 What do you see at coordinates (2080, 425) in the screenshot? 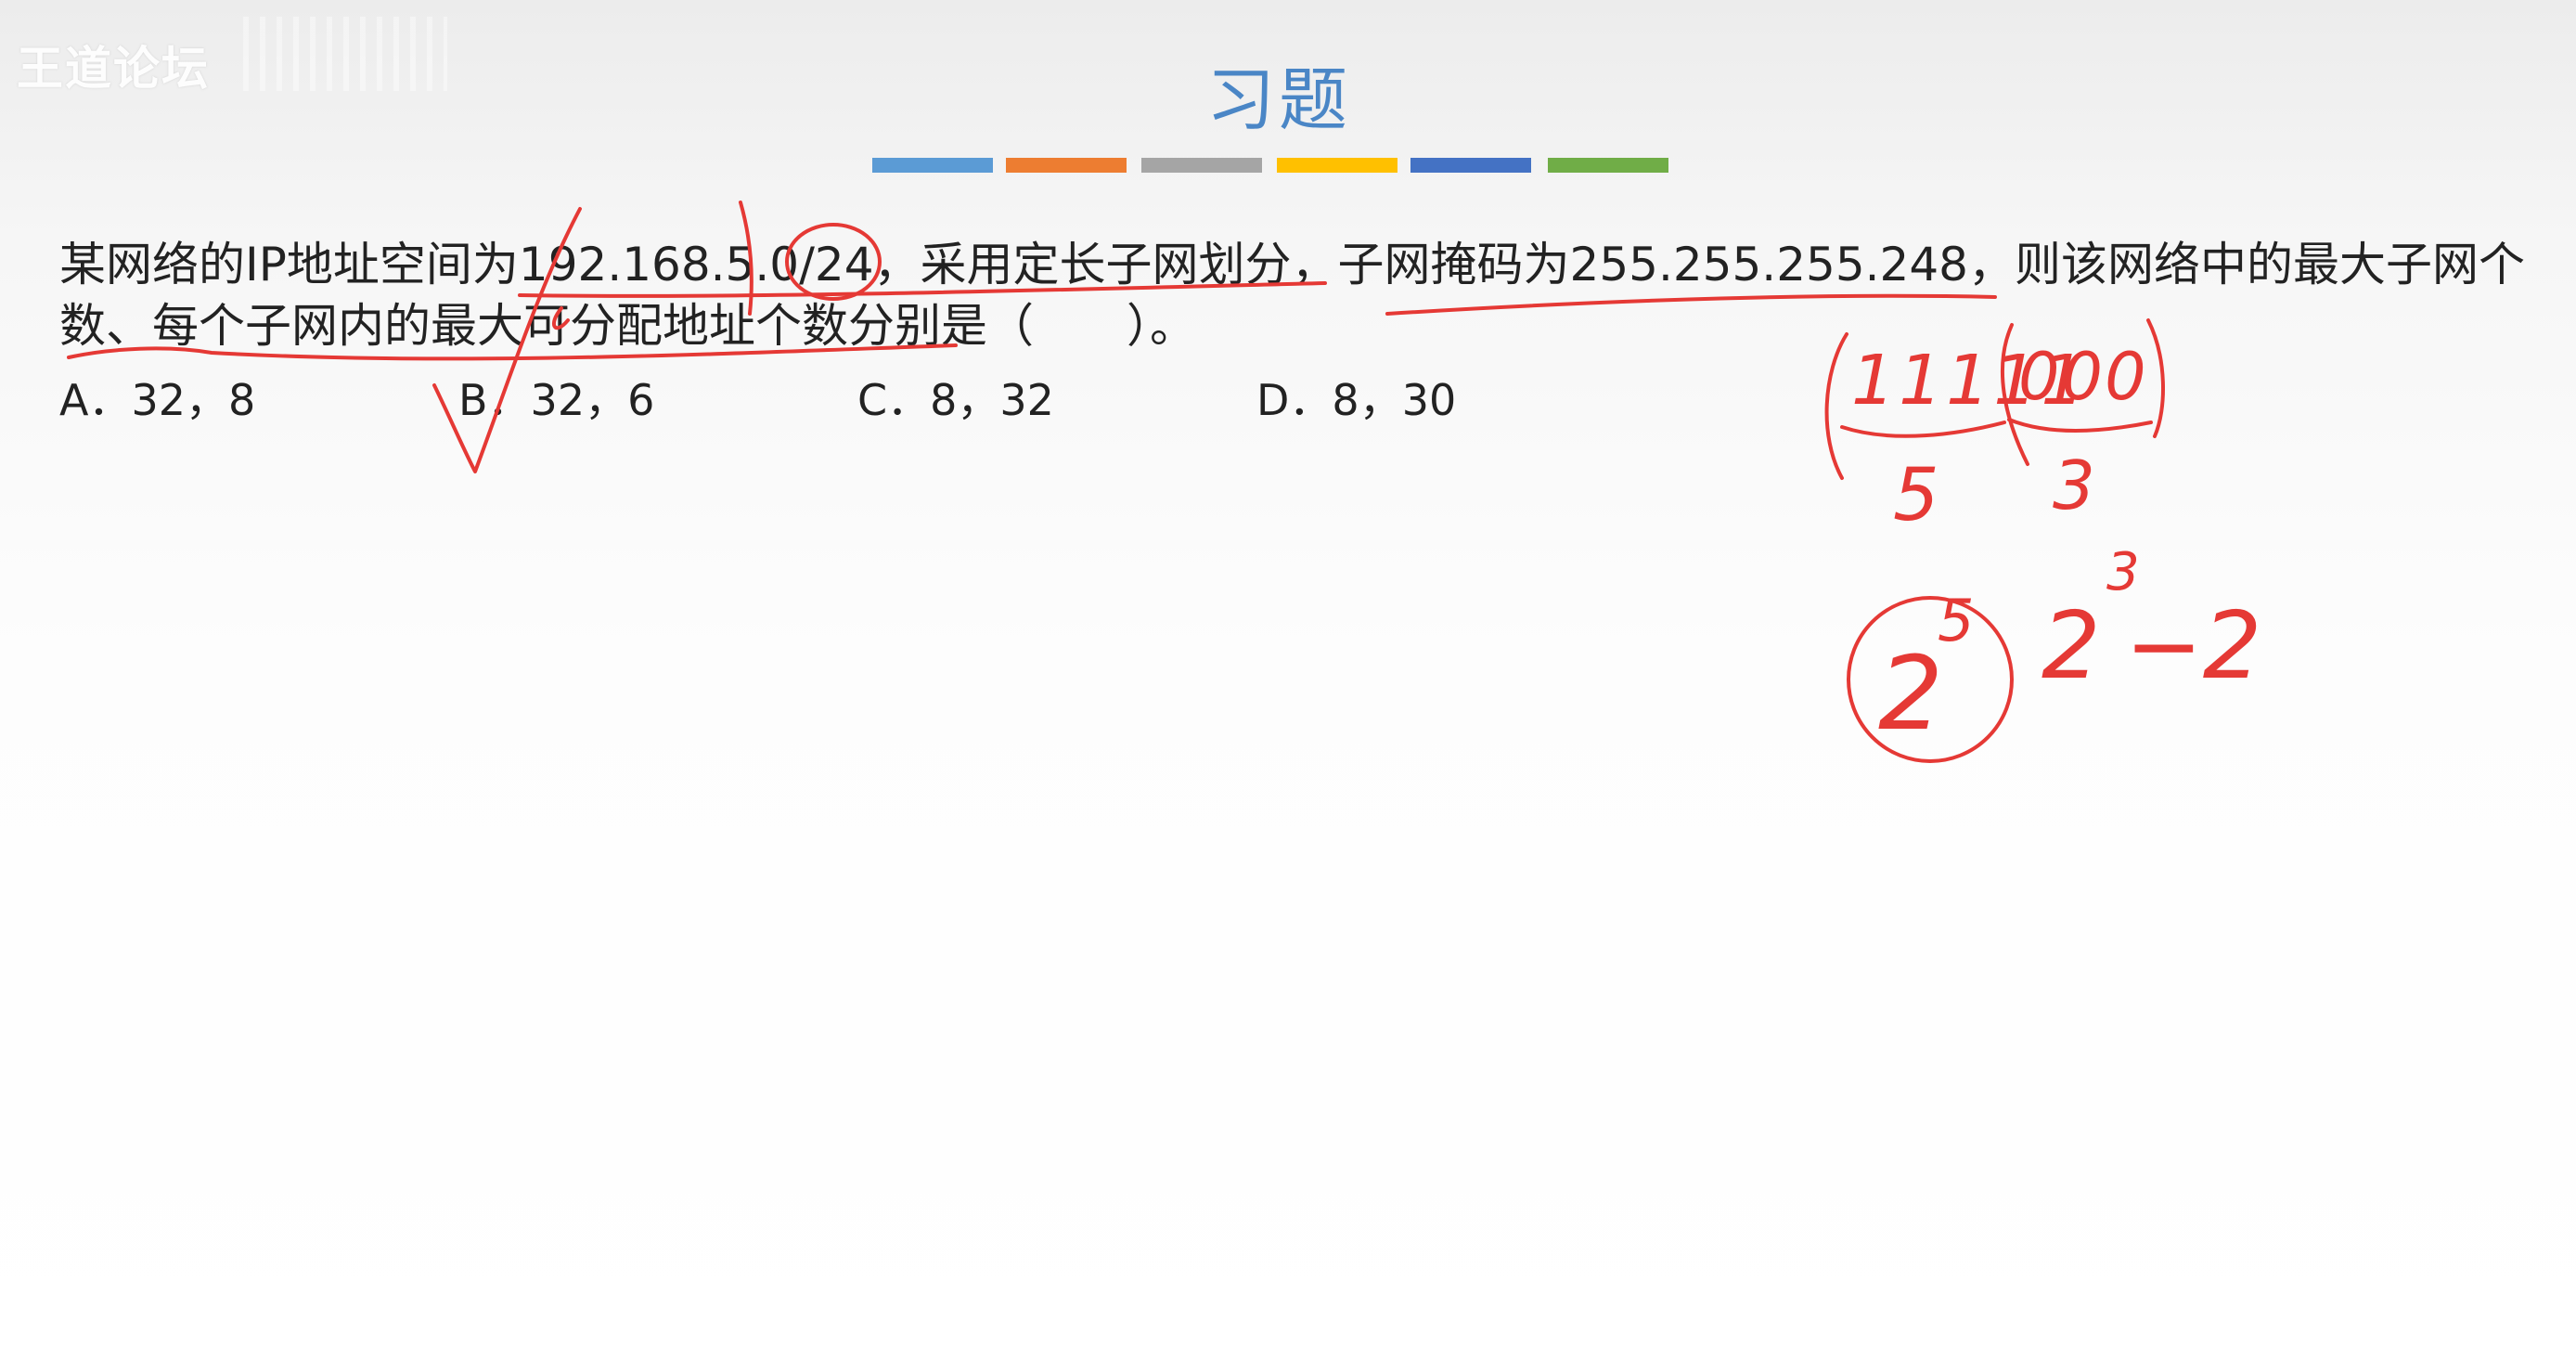
I see `brace-zeros` at bounding box center [2080, 425].